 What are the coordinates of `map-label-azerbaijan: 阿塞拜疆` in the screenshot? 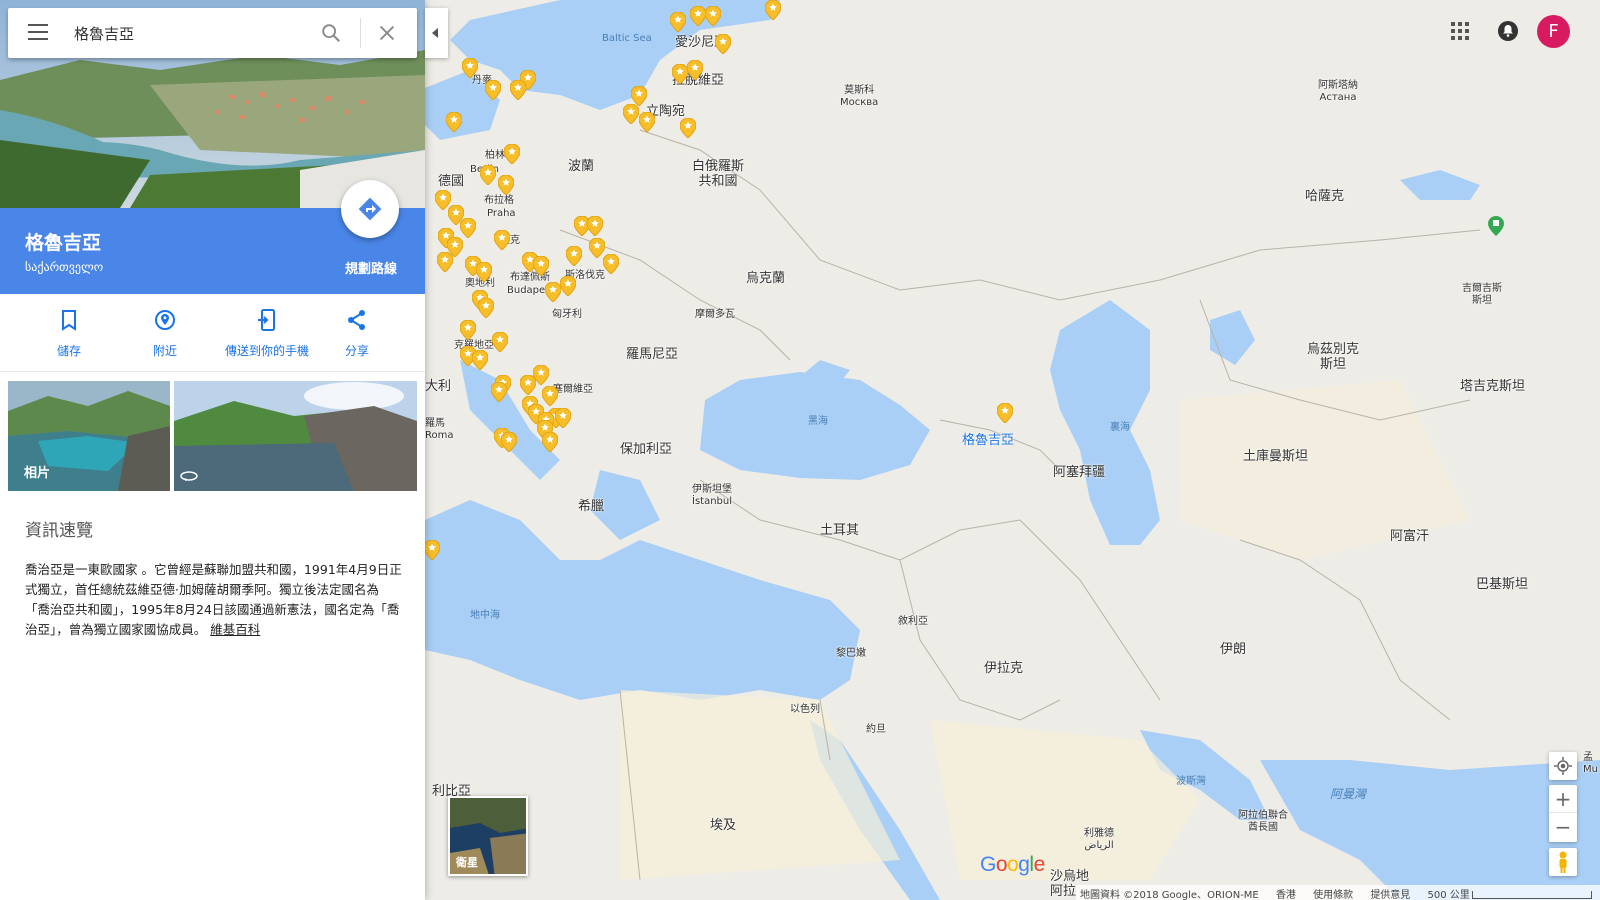 It's located at (1079, 472).